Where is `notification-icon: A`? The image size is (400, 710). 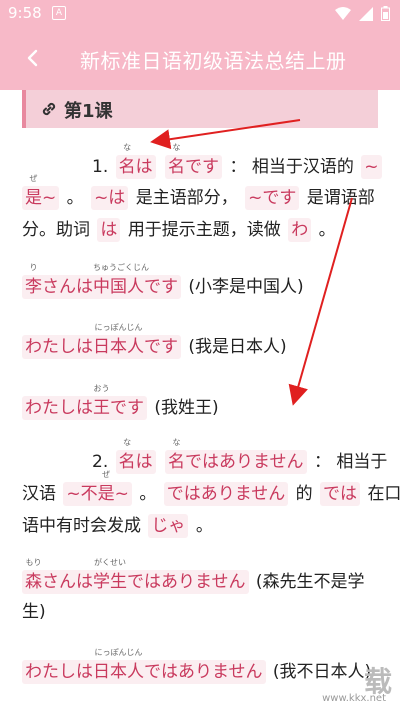
notification-icon: A is located at coordinates (59, 13).